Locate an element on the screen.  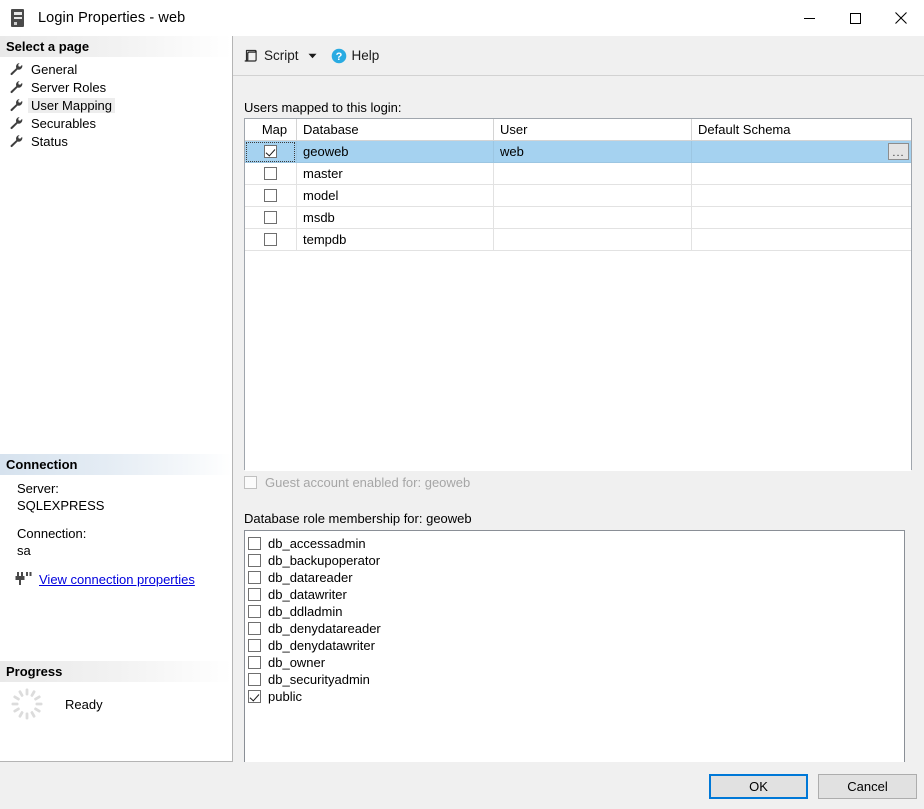
table-row: model is located at coordinates (578, 196).